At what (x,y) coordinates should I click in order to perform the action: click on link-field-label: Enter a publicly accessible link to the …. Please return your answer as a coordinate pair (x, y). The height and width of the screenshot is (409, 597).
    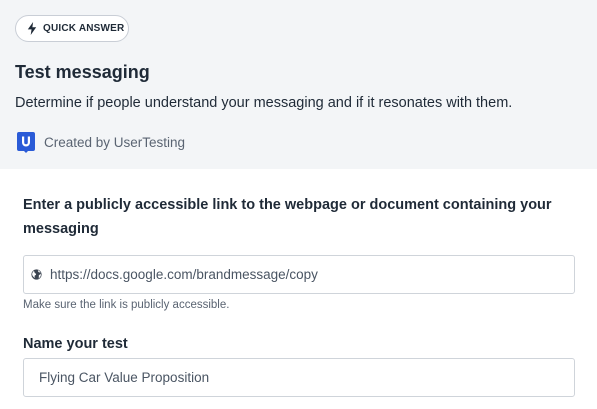
    Looking at the image, I should click on (287, 217).